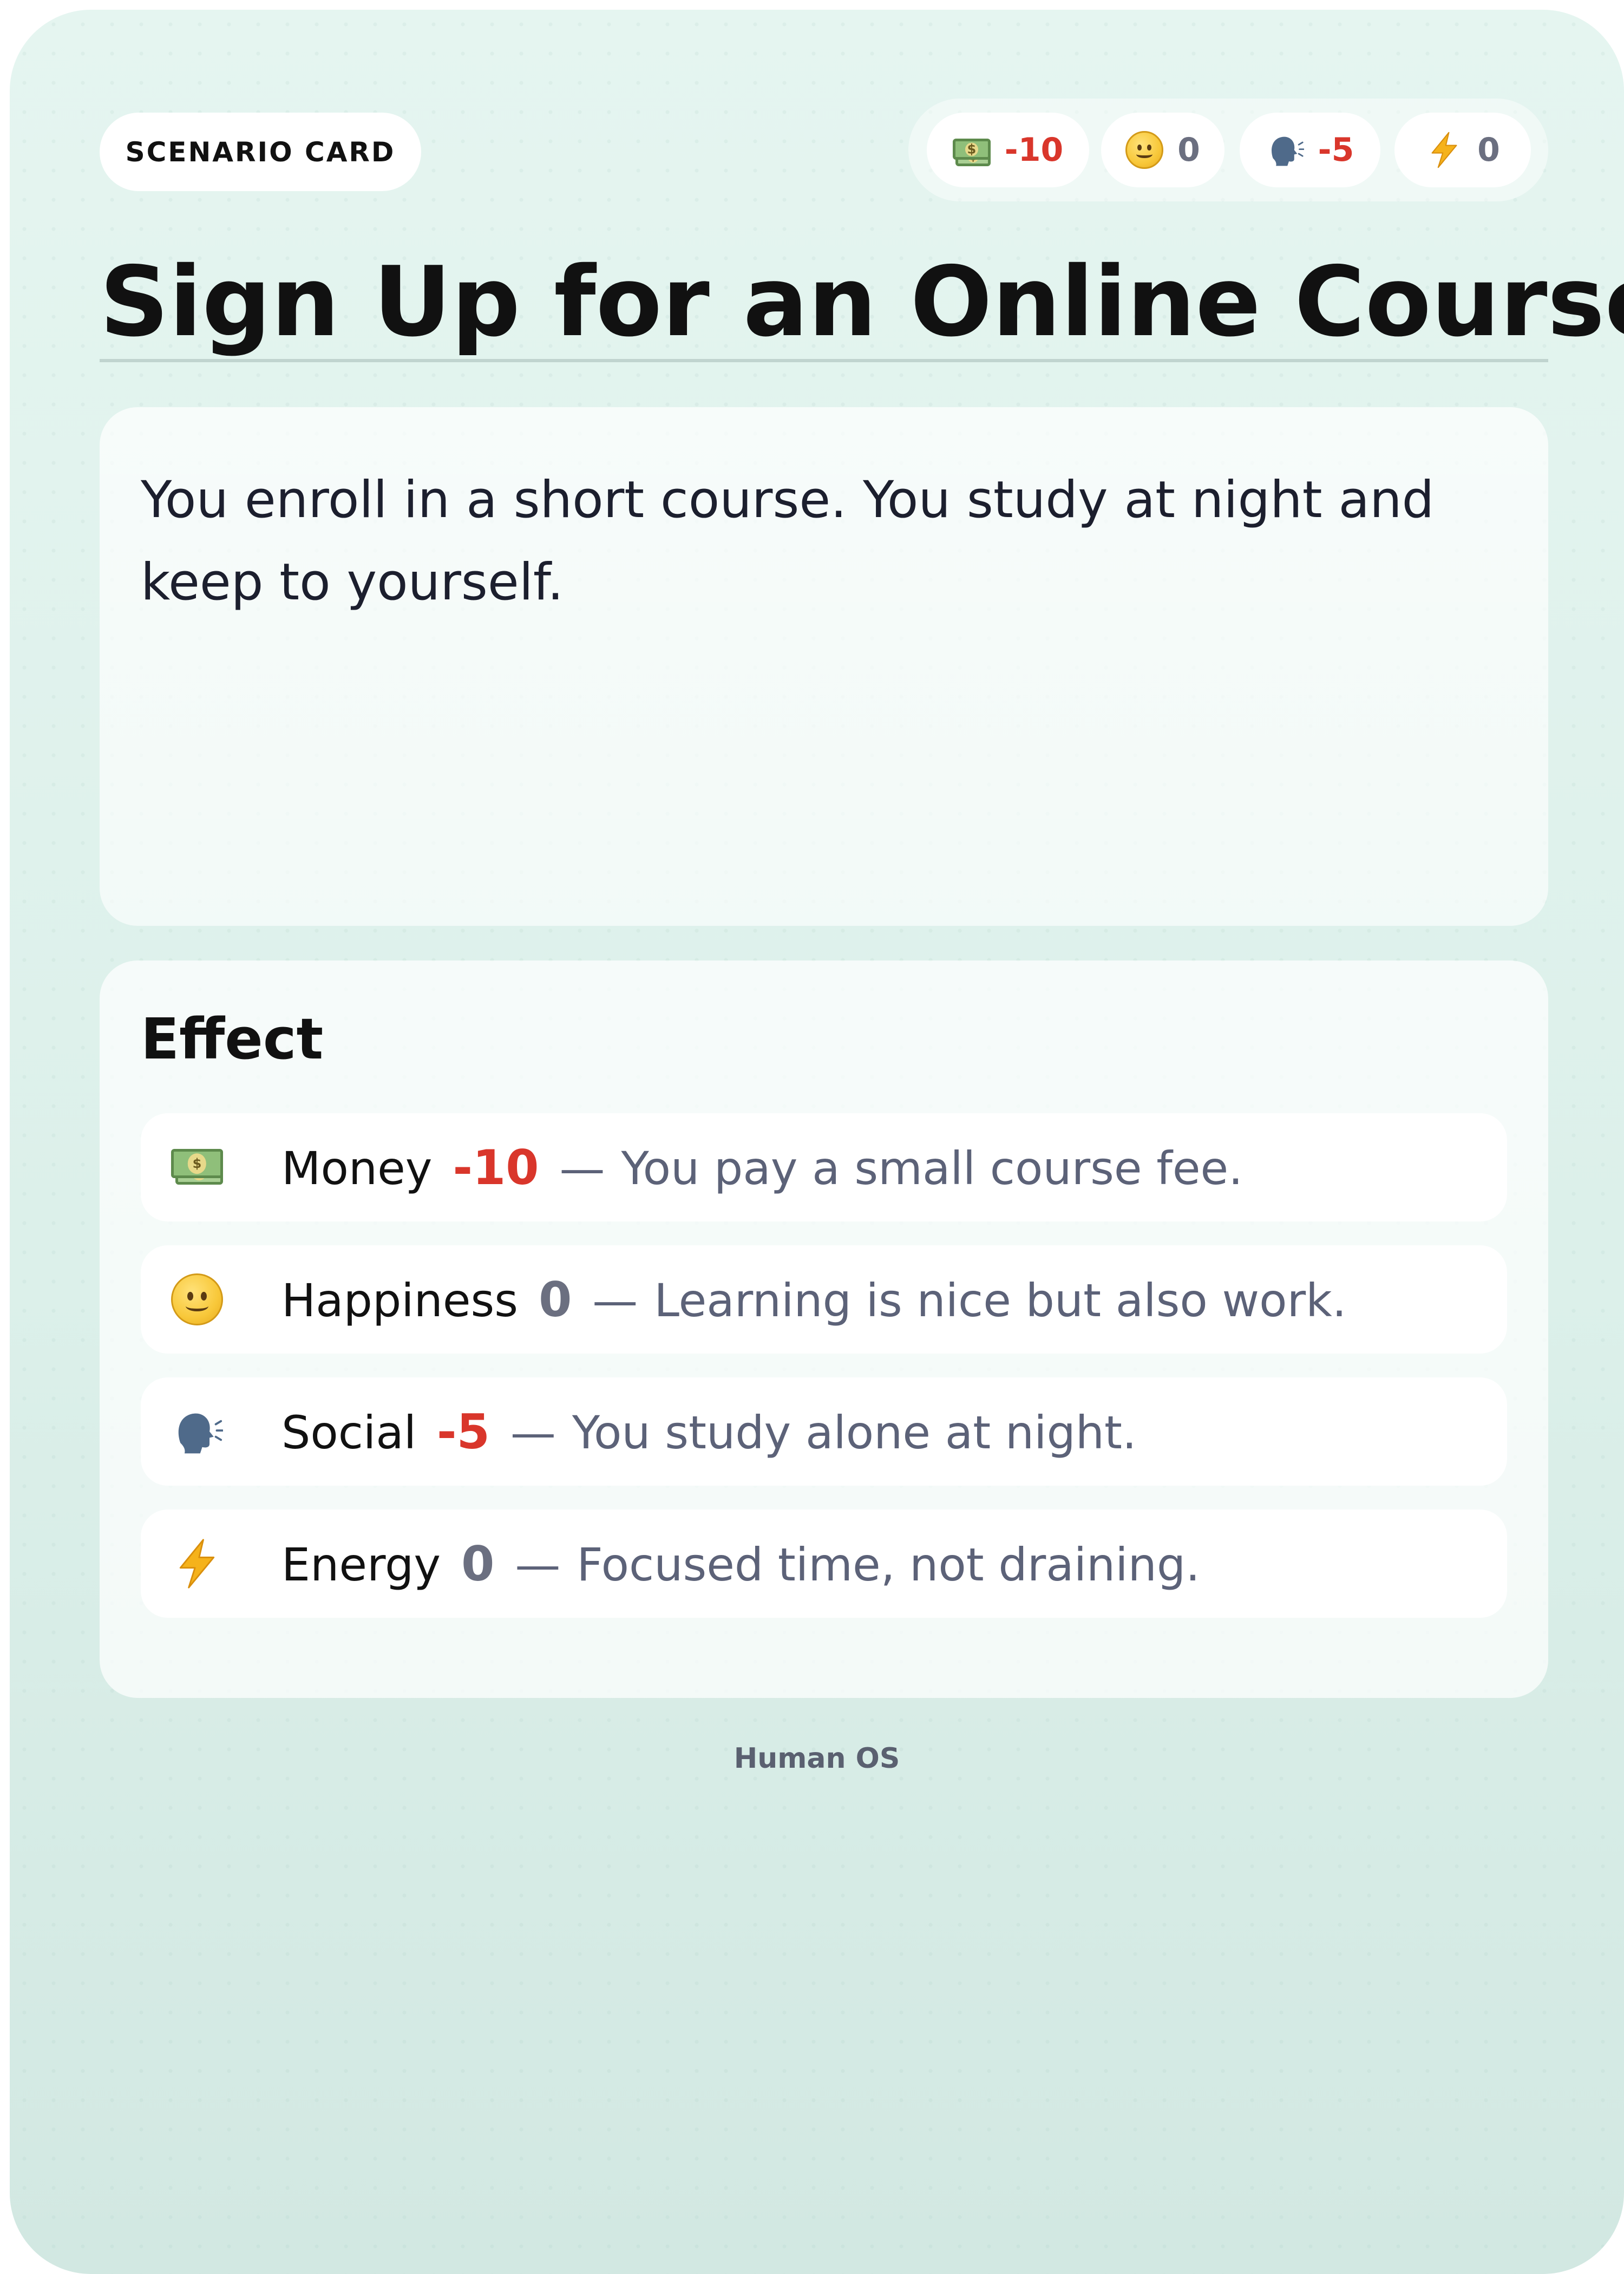  I want to click on effect-description: Focused time, not draining., so click(888, 1565).